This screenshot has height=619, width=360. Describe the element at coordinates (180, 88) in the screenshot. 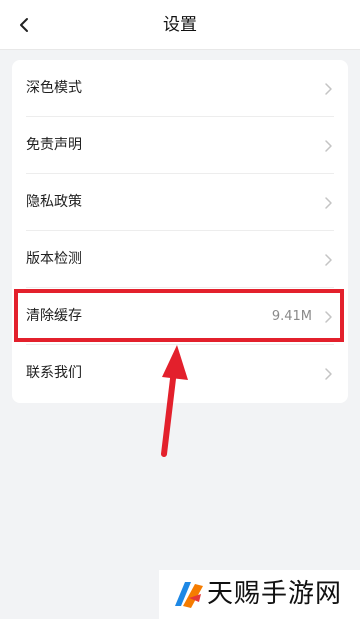

I see `settings-item-dark-mode: 深色模式` at that location.